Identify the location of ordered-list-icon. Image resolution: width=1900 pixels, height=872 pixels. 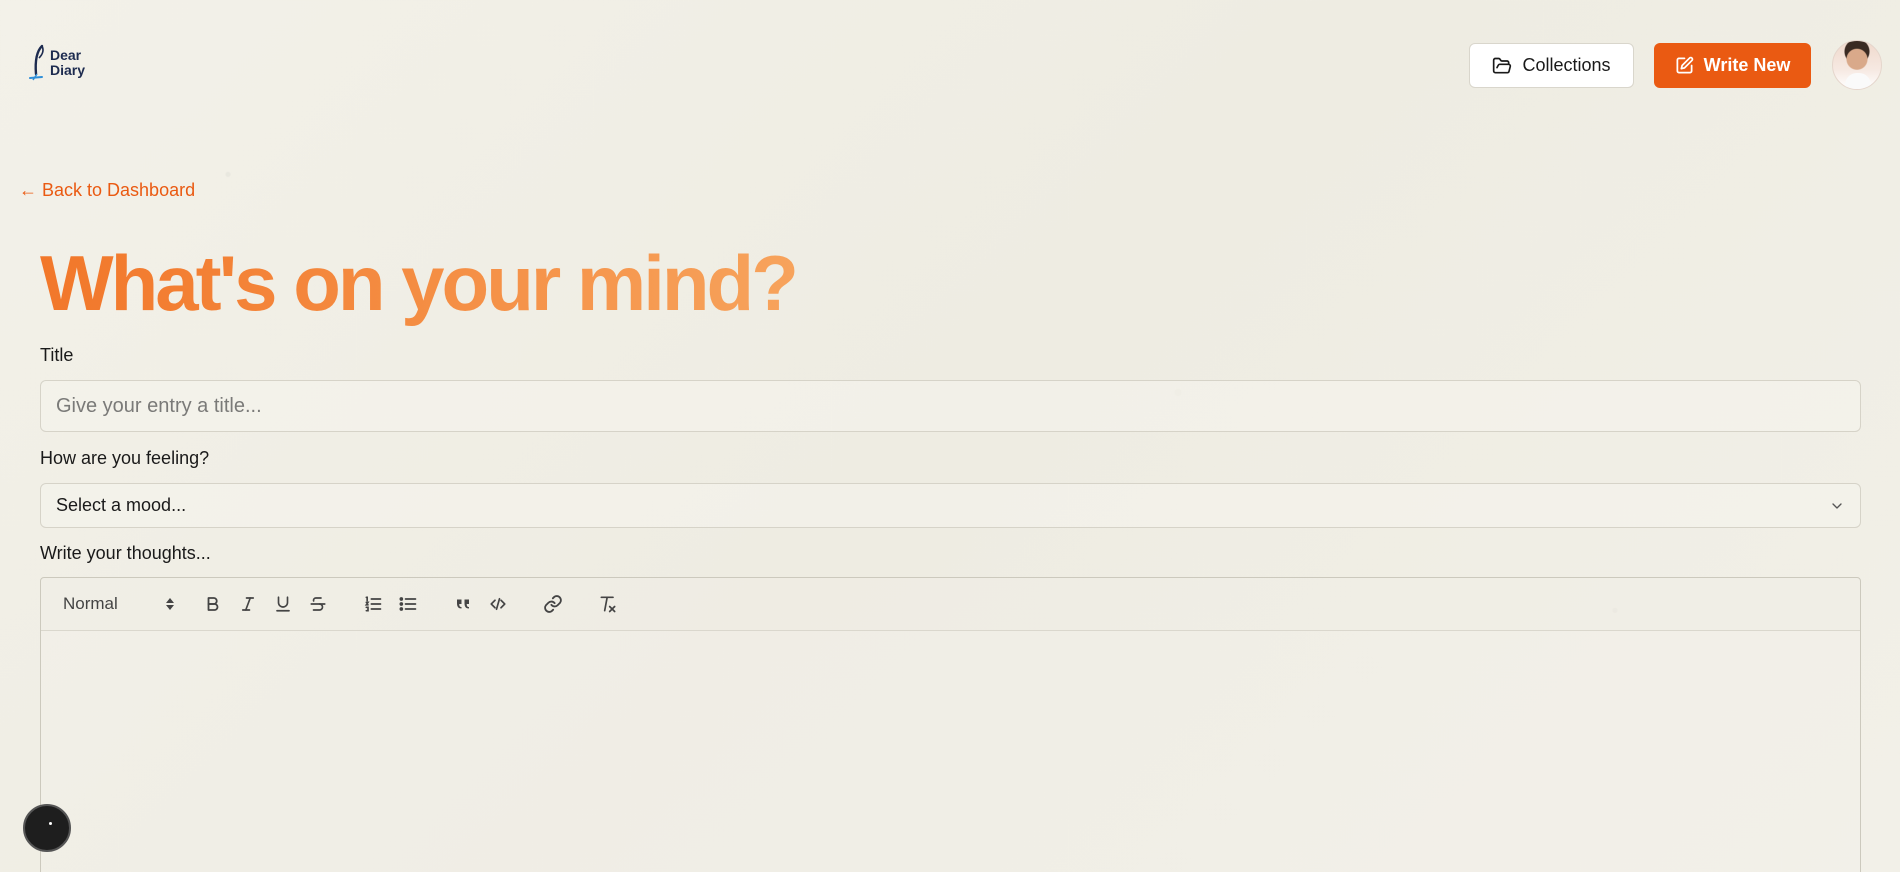
(373, 604).